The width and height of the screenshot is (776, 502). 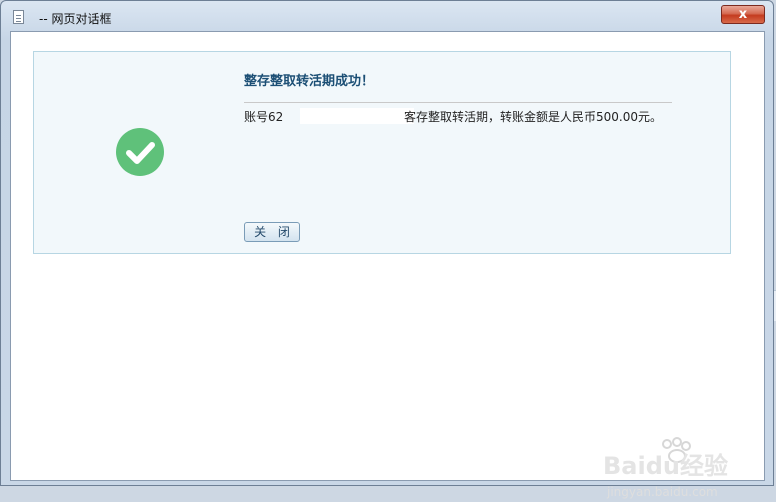 I want to click on document-icon, so click(x=18, y=17).